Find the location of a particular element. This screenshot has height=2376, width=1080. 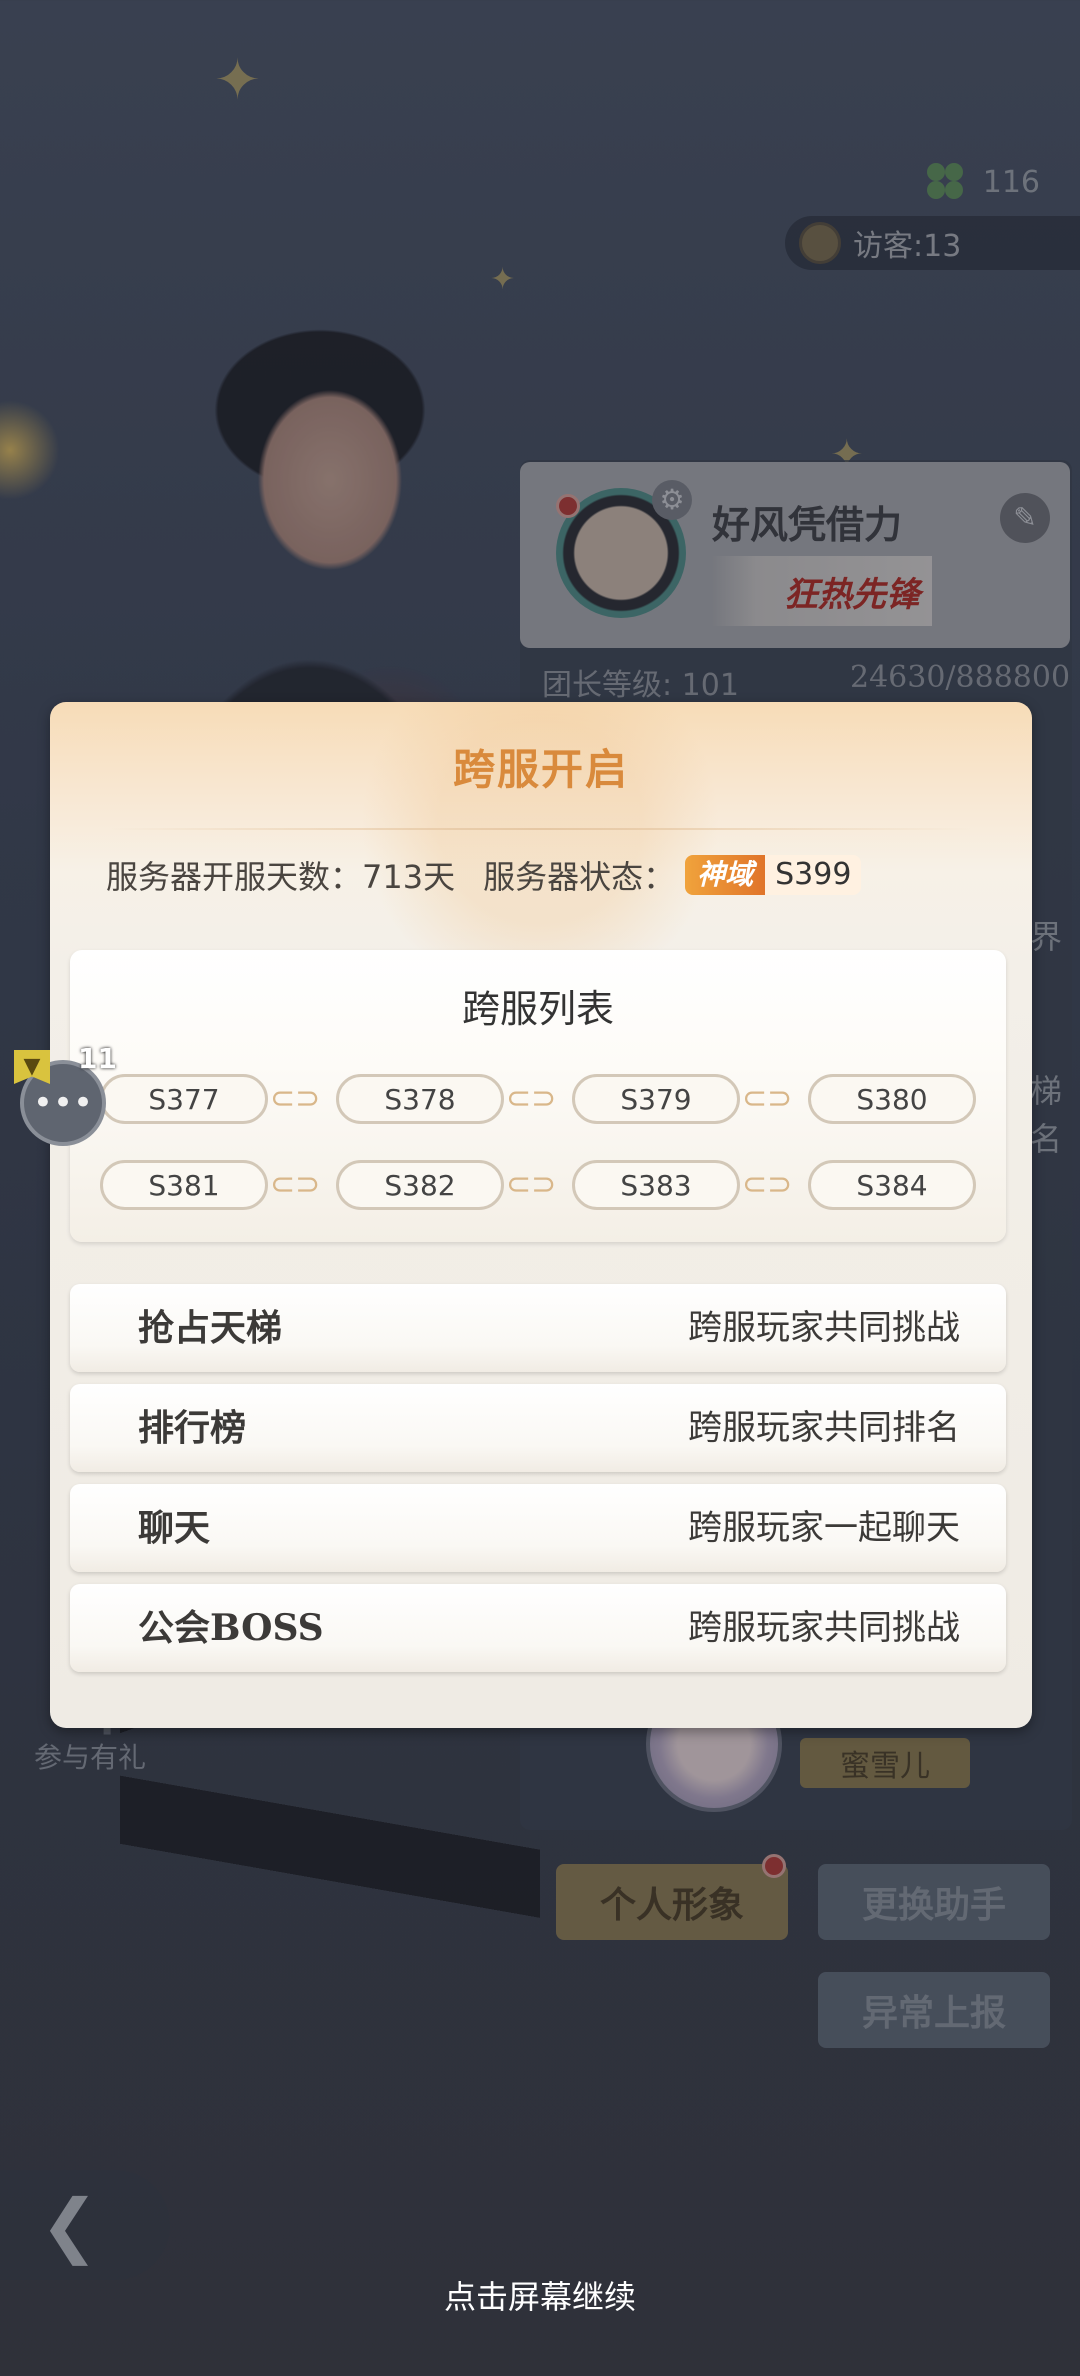

open-days: 服务器开服天数：713天 is located at coordinates (281, 877).